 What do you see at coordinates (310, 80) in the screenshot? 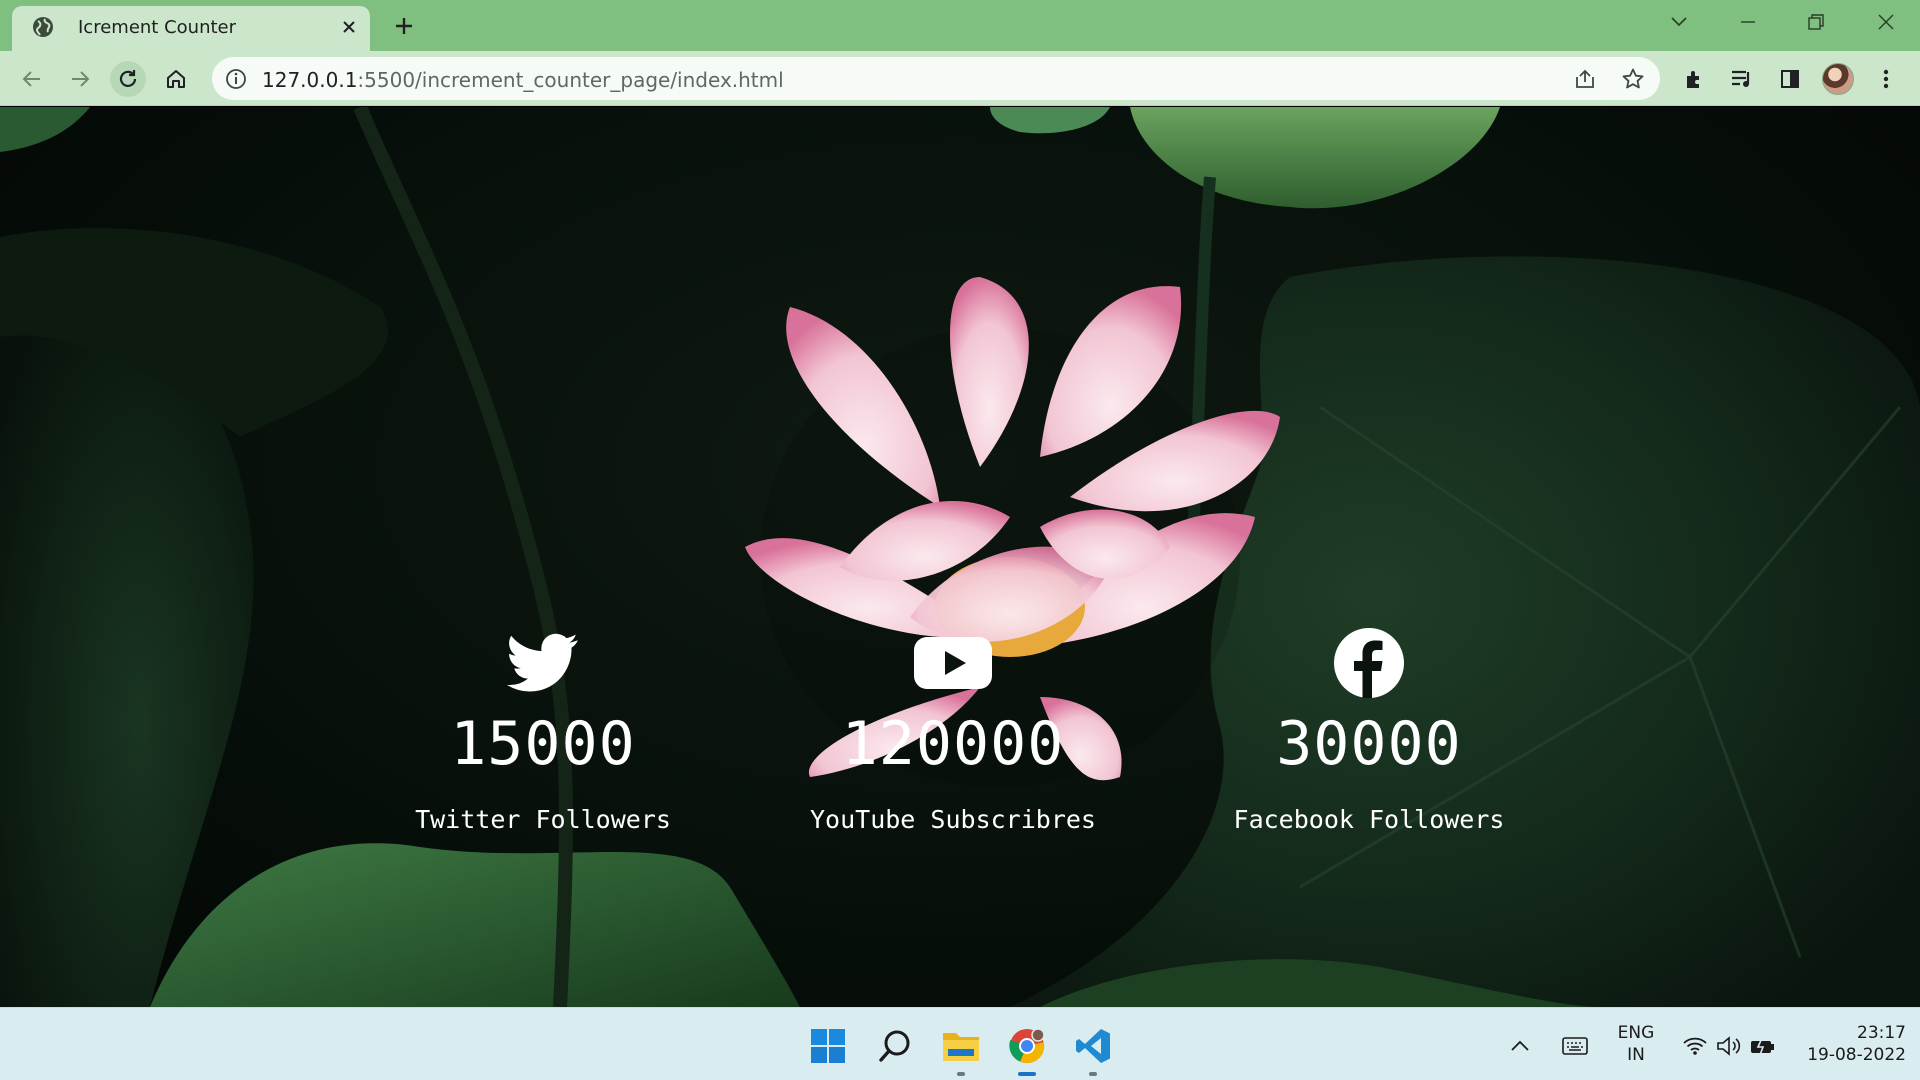
I see `url-host: 127.0.0.1` at bounding box center [310, 80].